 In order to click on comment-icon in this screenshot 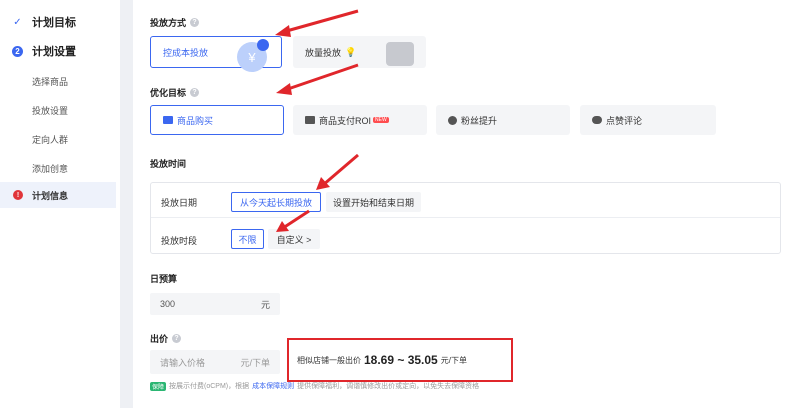, I will do `click(597, 120)`.